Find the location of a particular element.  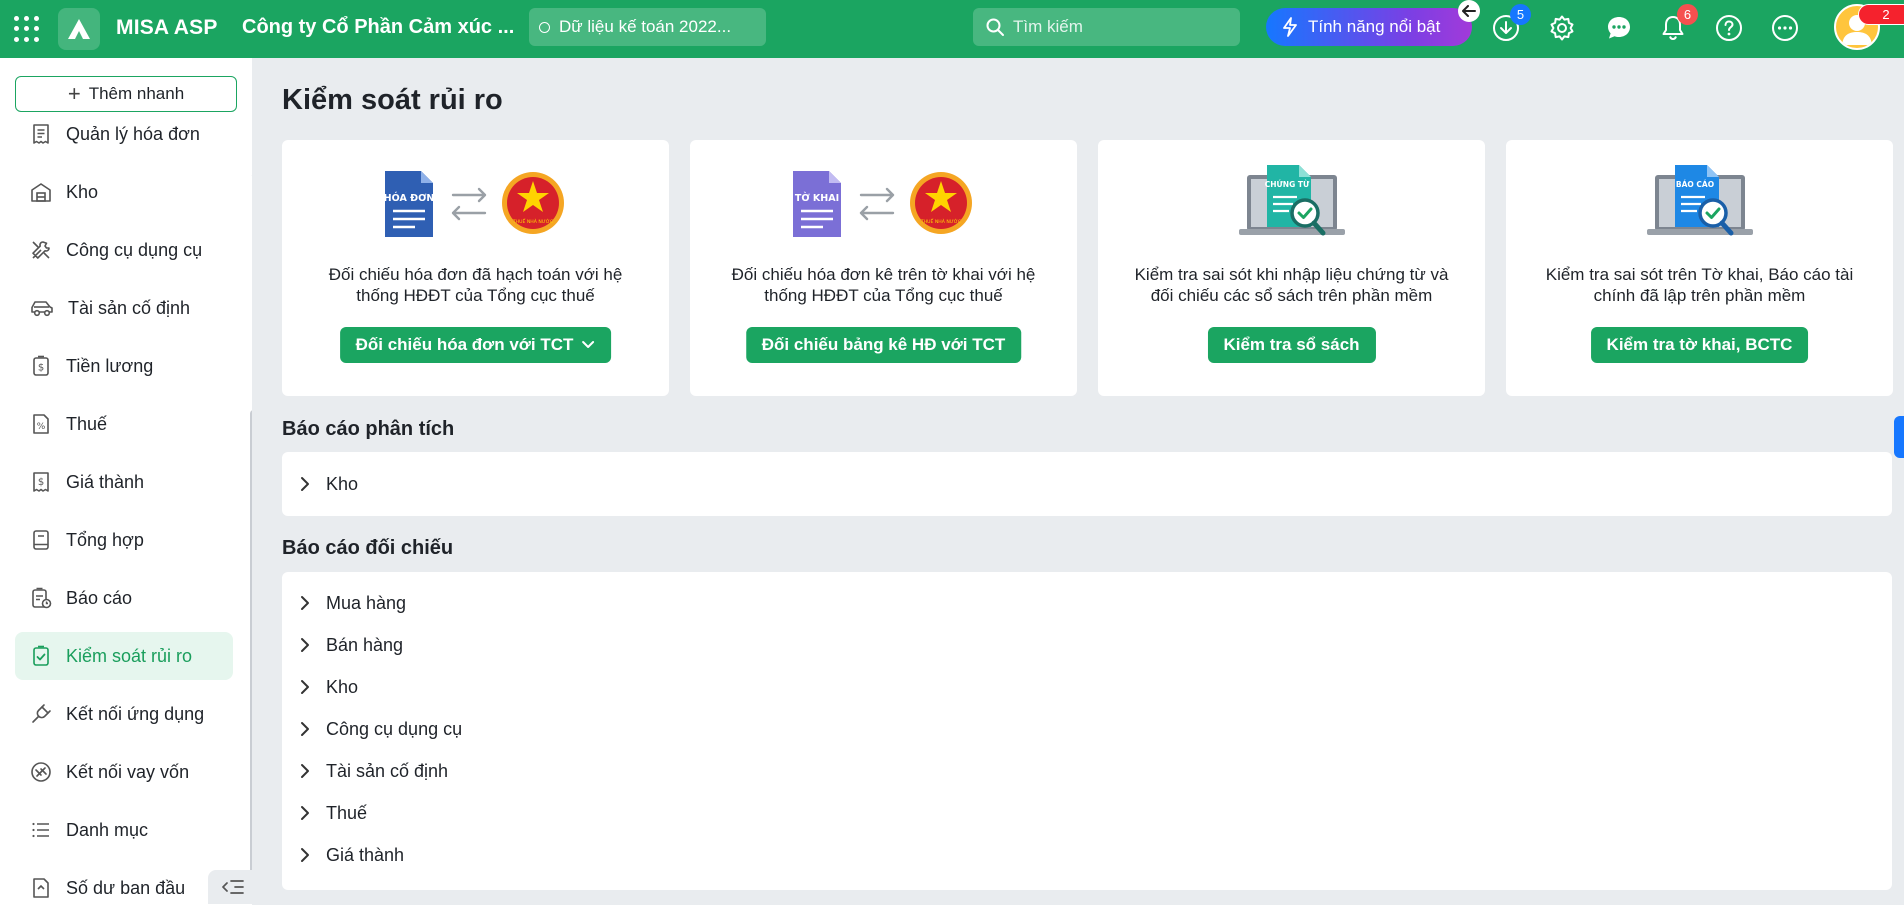

reconcile-row-purchase: Mua hàng is located at coordinates (353, 603).